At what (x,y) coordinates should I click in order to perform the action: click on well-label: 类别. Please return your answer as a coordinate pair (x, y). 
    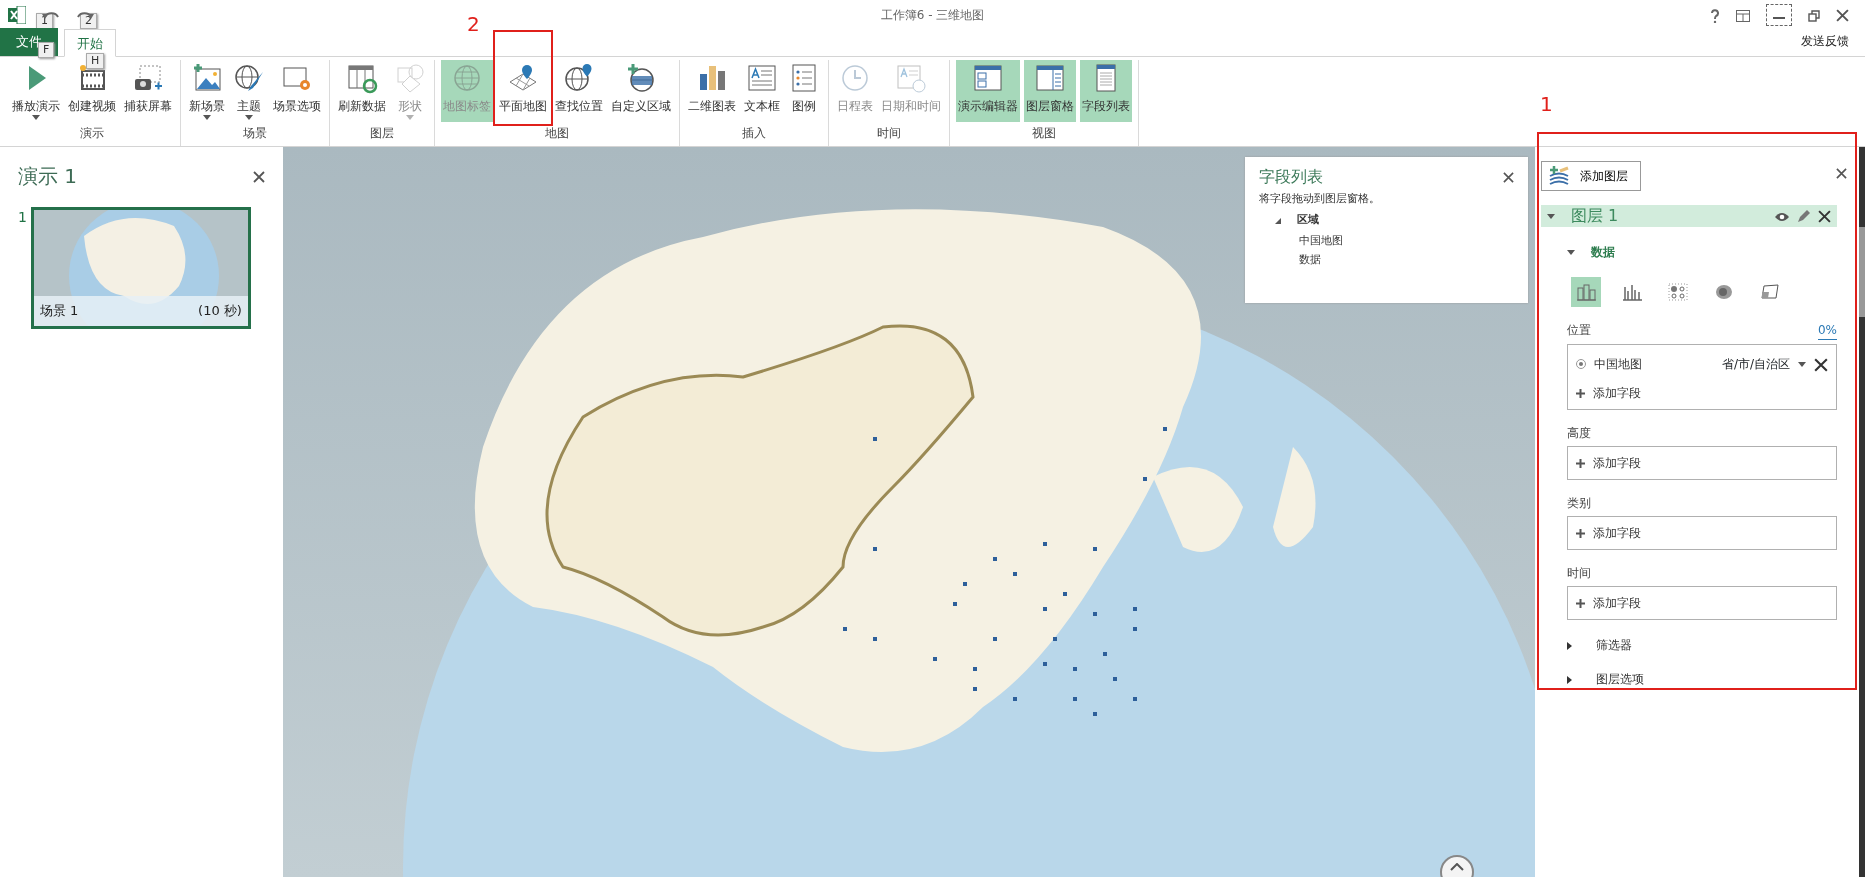
    Looking at the image, I should click on (1579, 503).